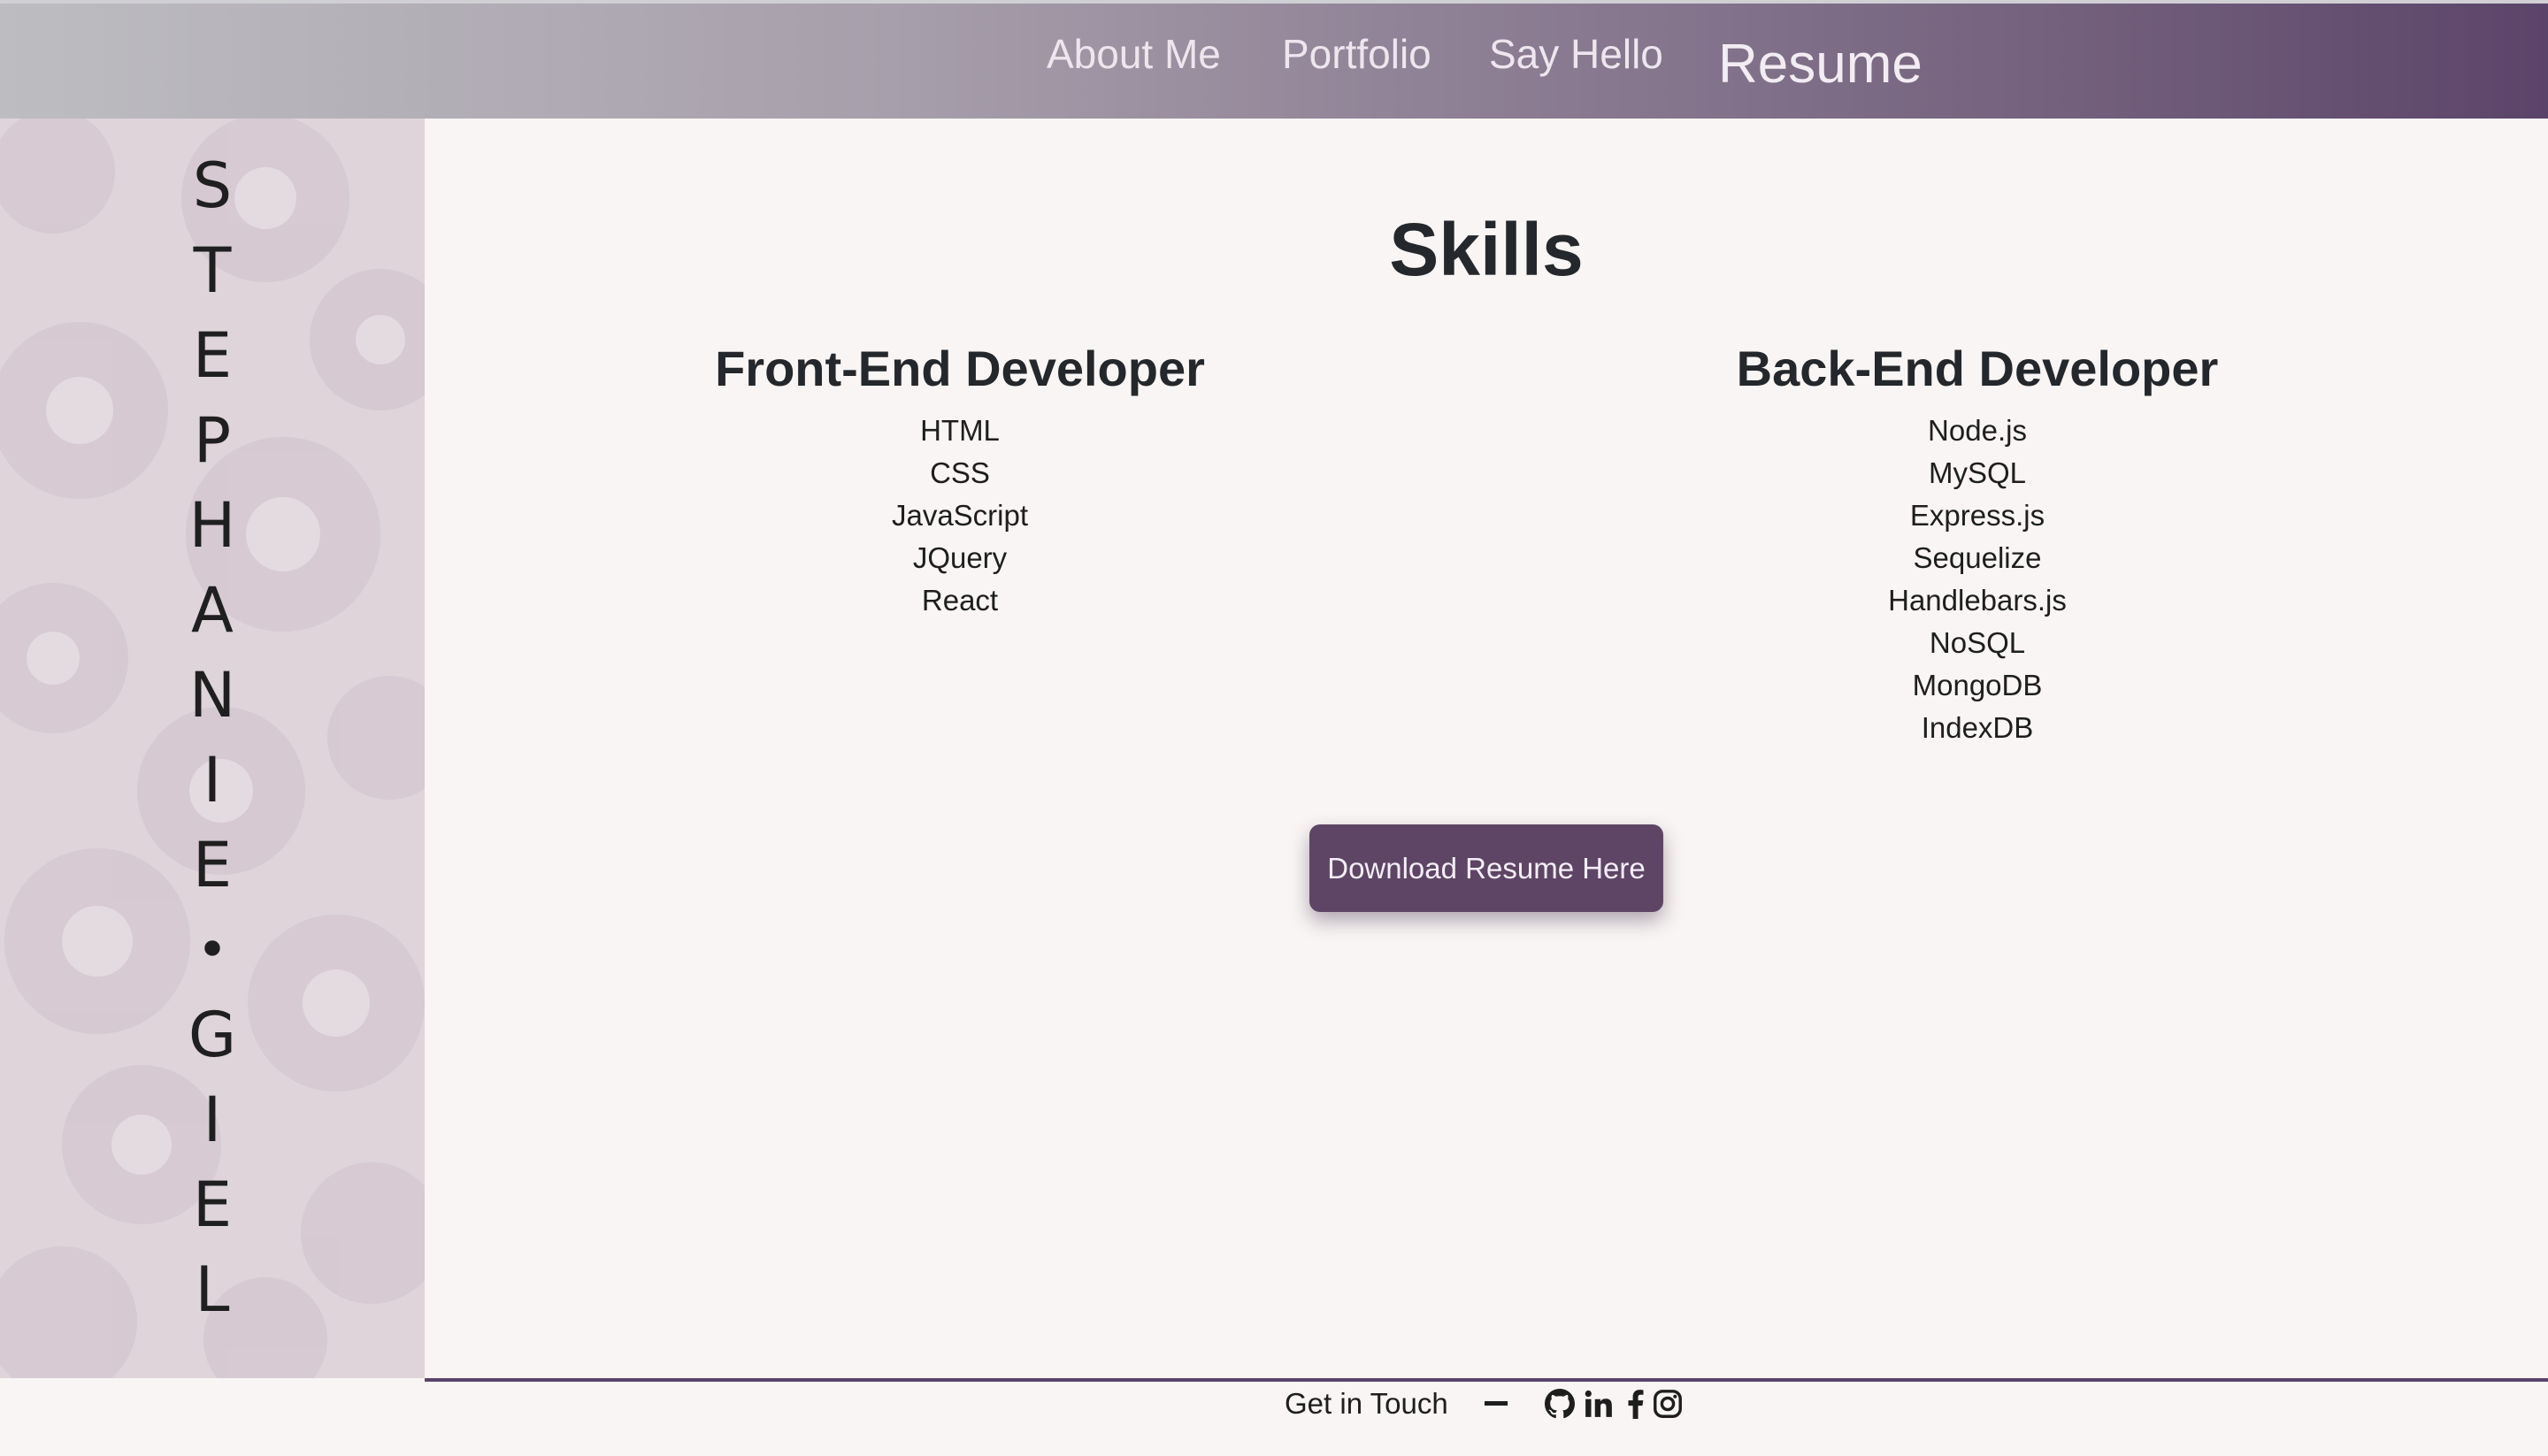 The height and width of the screenshot is (1456, 2548). What do you see at coordinates (212, 185) in the screenshot?
I see `name-letter: S` at bounding box center [212, 185].